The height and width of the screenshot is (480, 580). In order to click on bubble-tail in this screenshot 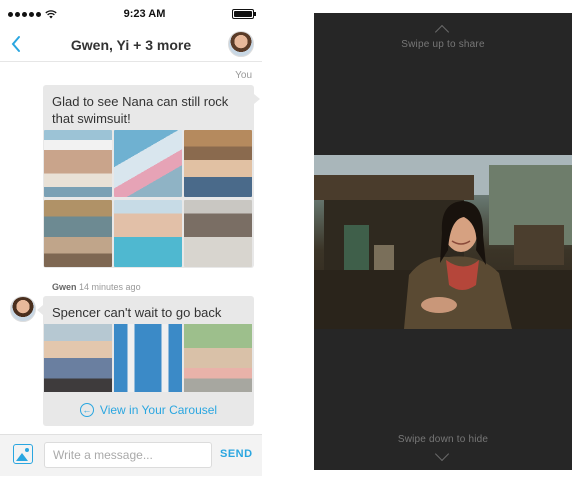, I will do `click(257, 99)`.